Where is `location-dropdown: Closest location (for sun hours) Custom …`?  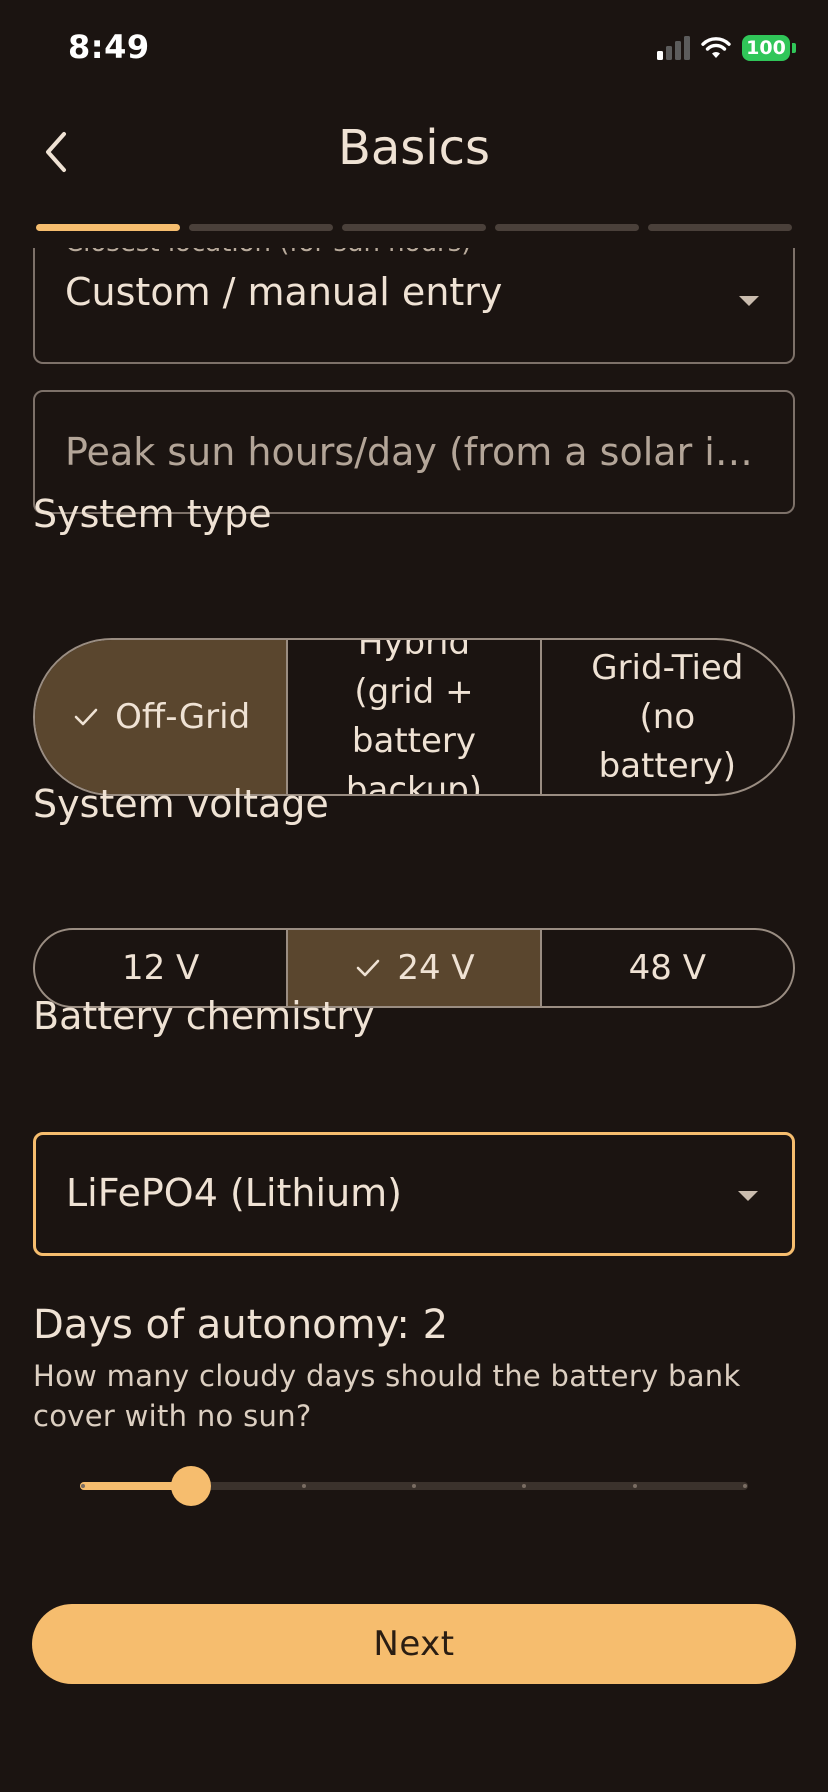
location-dropdown: Closest location (for sun hours) Custom … is located at coordinates (414, 306).